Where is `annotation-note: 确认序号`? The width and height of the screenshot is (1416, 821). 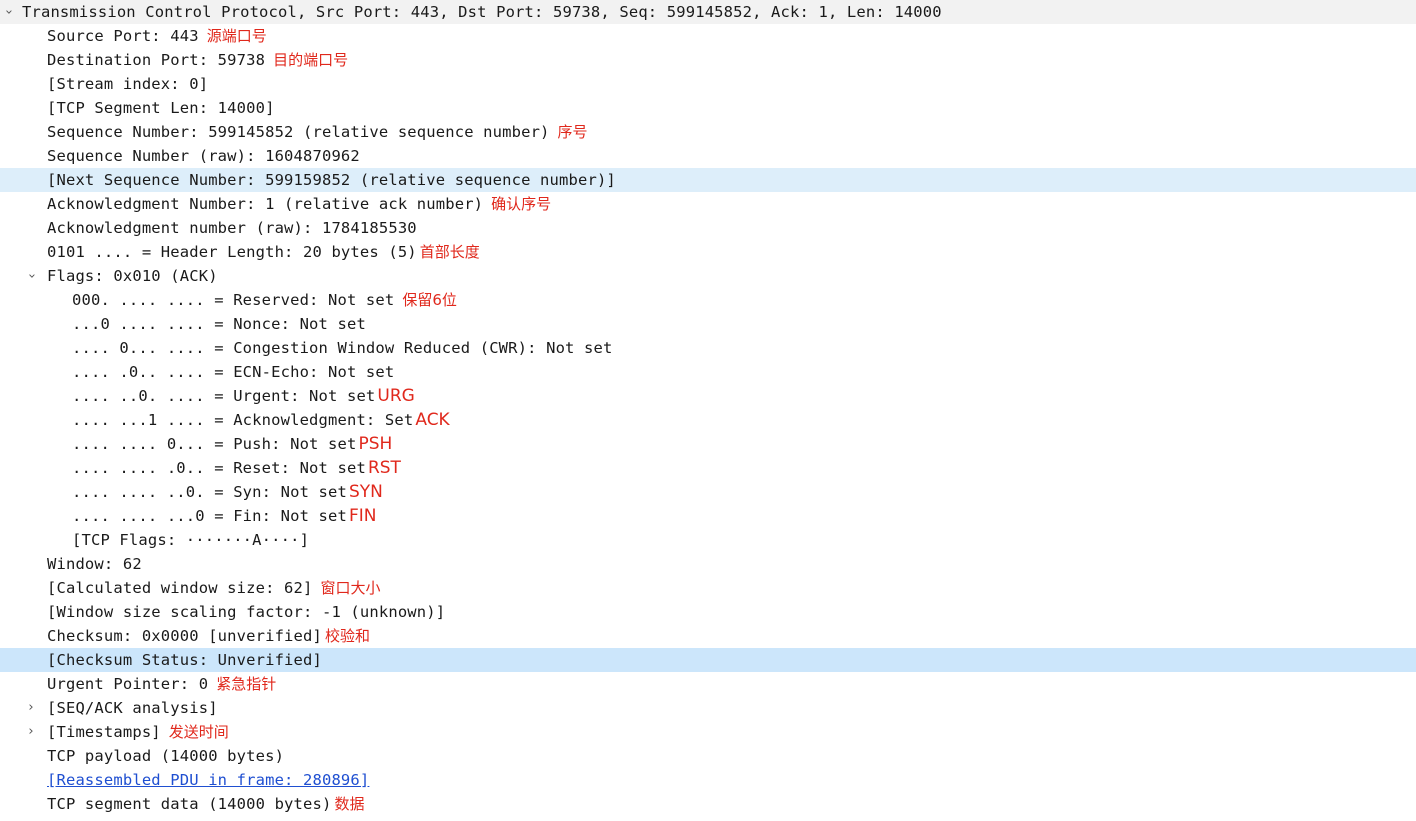
annotation-note: 确认序号 is located at coordinates (521, 204).